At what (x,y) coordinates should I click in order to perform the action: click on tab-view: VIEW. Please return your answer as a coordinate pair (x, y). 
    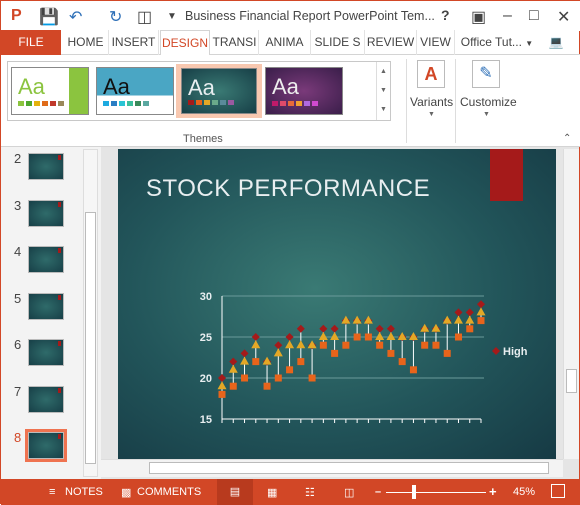
    Looking at the image, I should click on (436, 42).